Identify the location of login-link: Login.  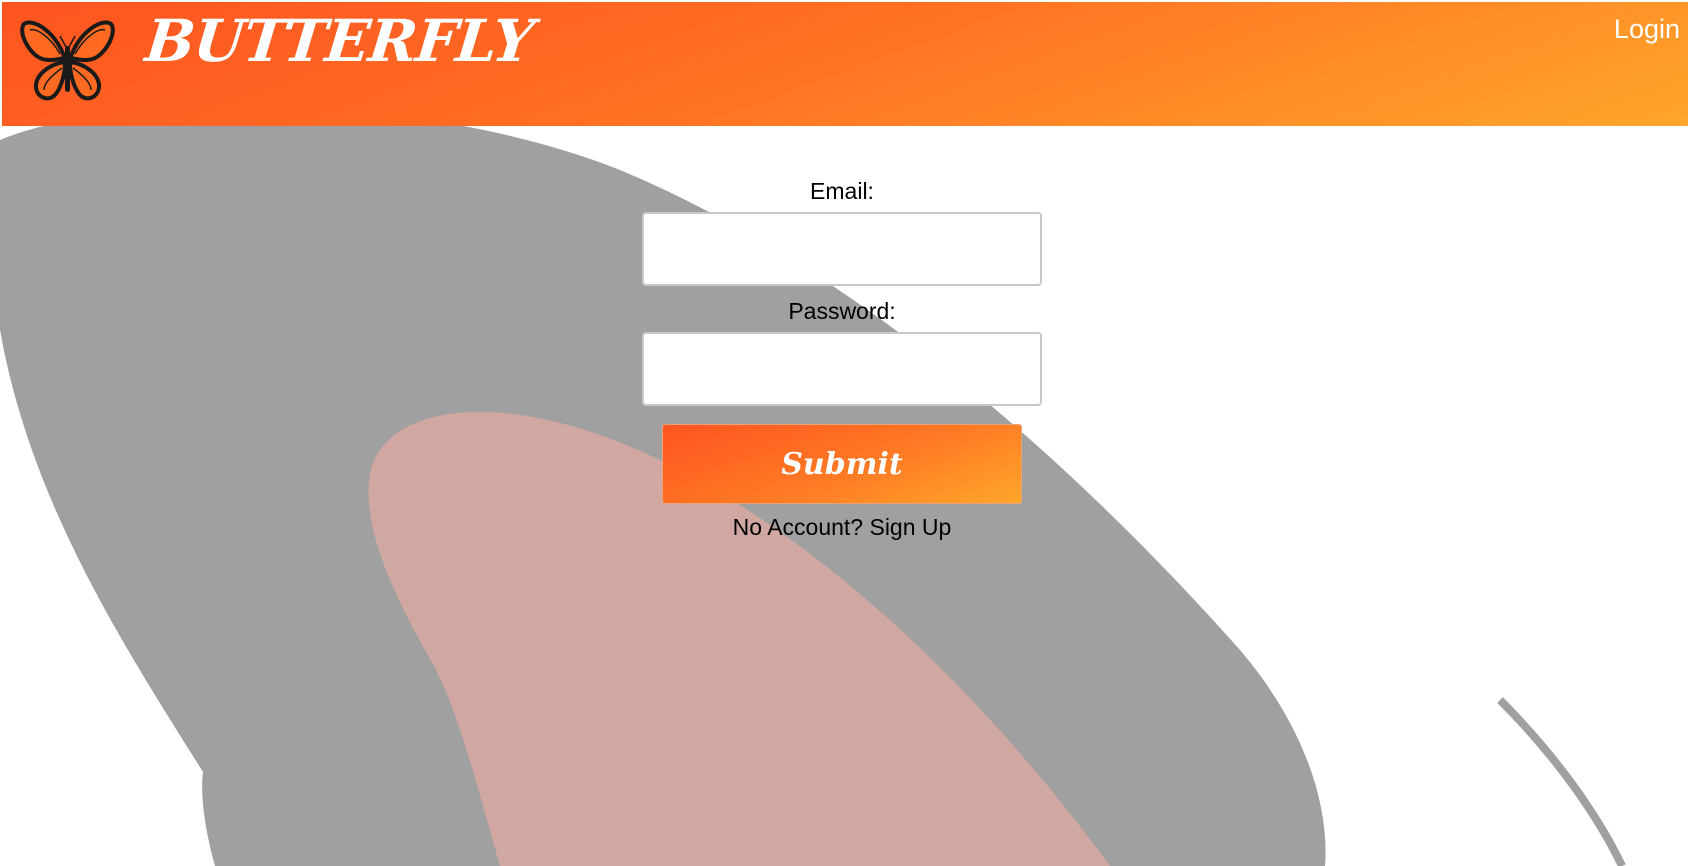
(1647, 29).